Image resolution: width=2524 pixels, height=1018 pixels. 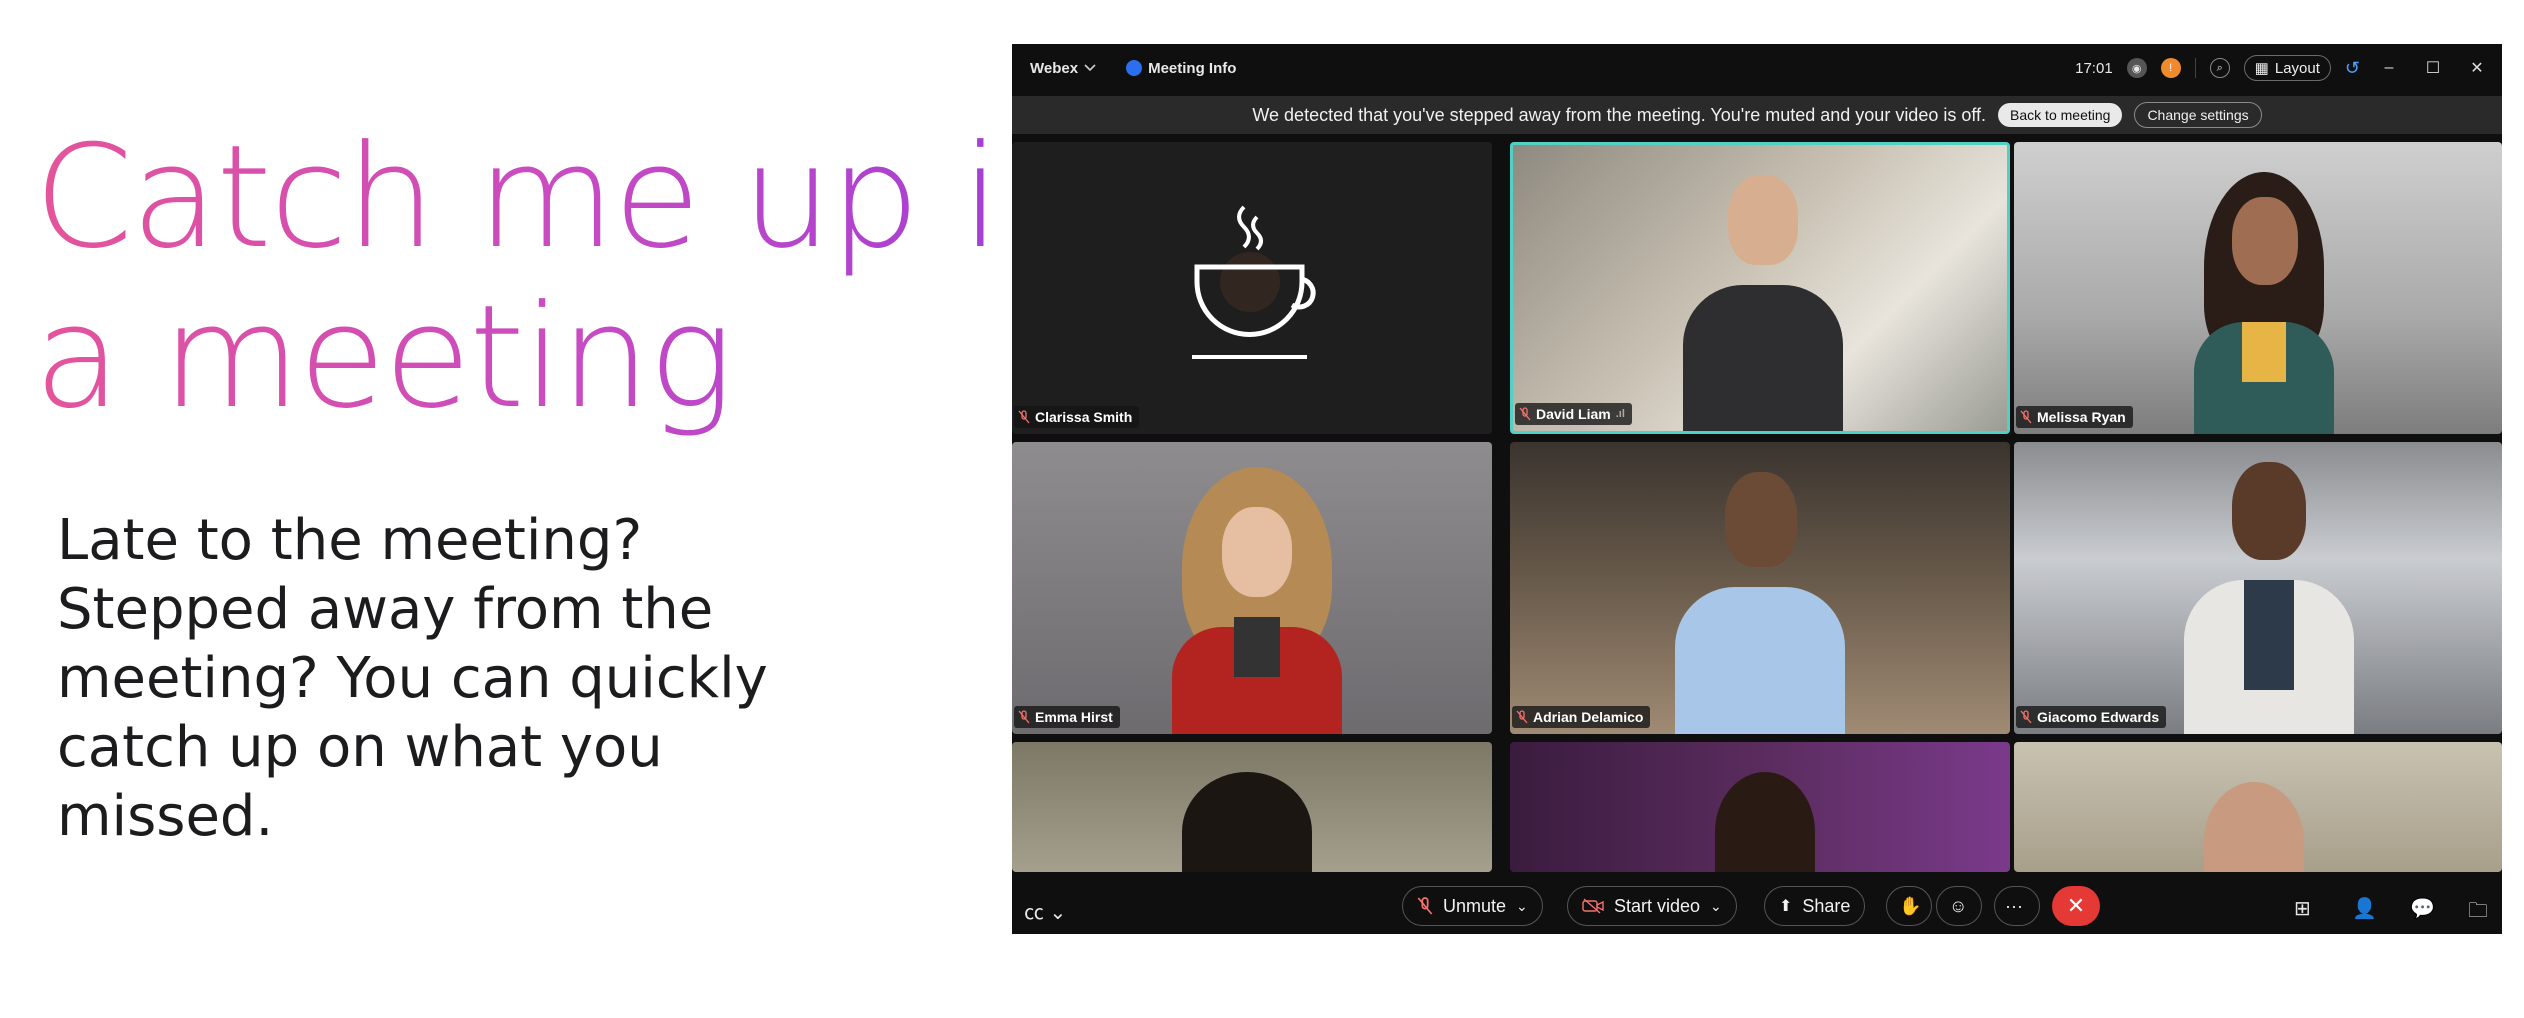 I want to click on back-to-meeting-button: Back to meeting, so click(x=2060, y=115).